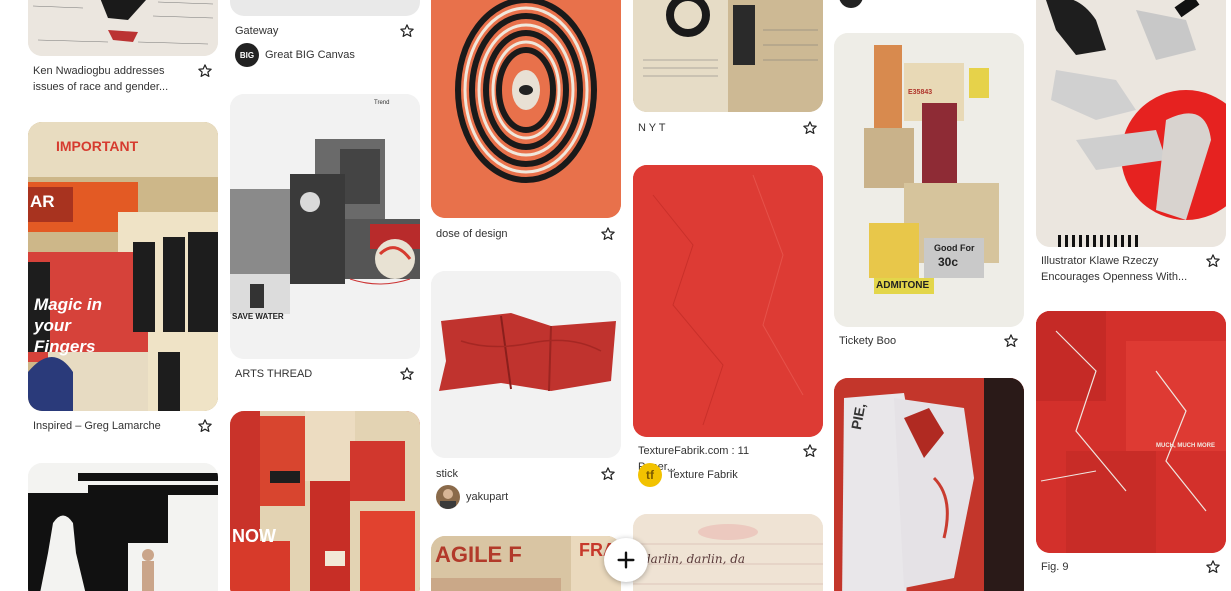 Image resolution: width=1231 pixels, height=591 pixels. I want to click on image-text-agile: AGILE F, so click(478, 554).